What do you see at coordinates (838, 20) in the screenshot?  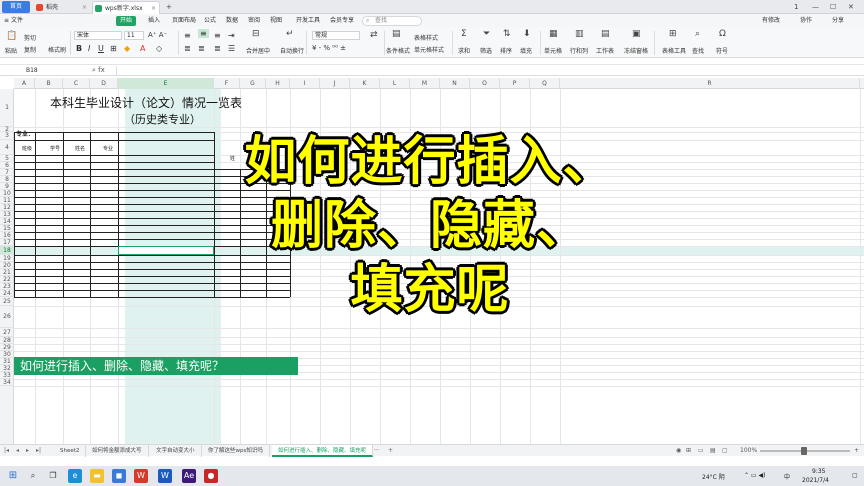 I see `share-button: 分享` at bounding box center [838, 20].